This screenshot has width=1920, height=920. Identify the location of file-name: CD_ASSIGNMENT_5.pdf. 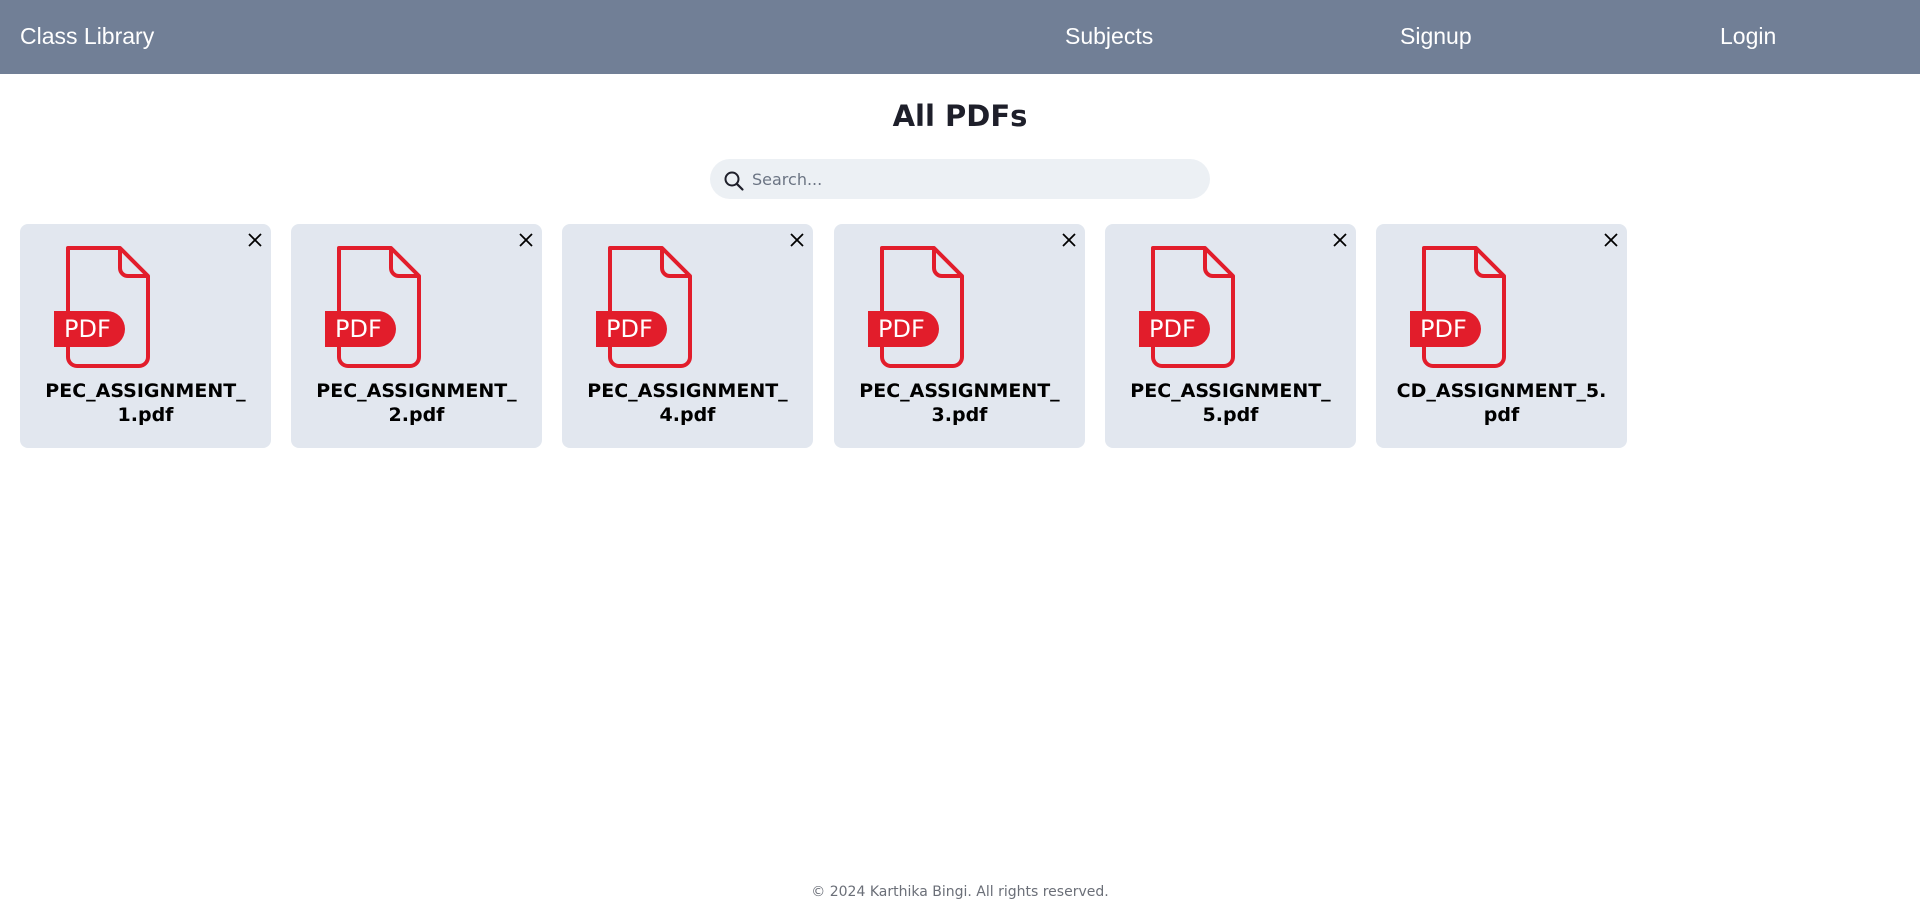
(1501, 403).